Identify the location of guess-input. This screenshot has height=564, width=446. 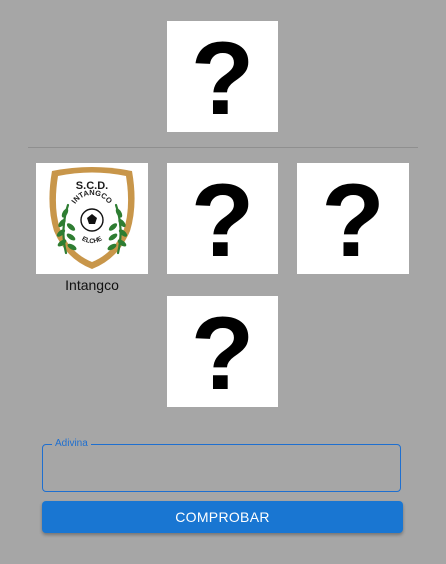
(221, 468).